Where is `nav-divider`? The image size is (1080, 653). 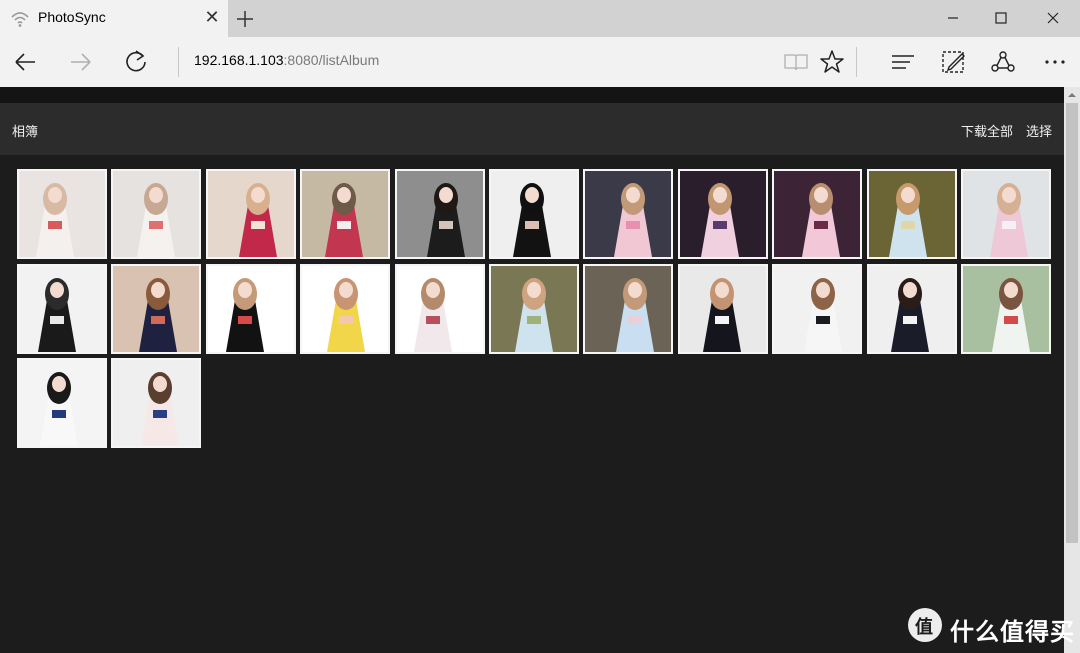 nav-divider is located at coordinates (178, 62).